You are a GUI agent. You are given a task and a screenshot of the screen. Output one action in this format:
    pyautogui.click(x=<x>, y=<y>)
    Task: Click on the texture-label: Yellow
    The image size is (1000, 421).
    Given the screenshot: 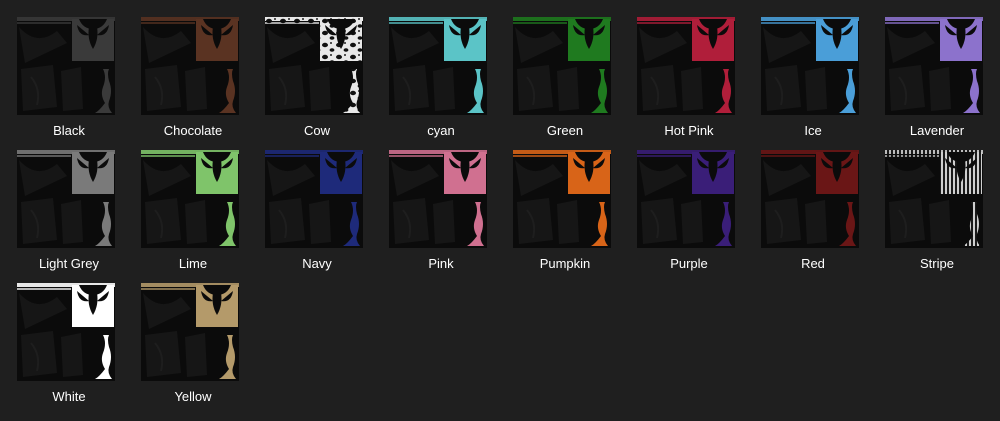 What is the action you would take?
    pyautogui.click(x=193, y=396)
    